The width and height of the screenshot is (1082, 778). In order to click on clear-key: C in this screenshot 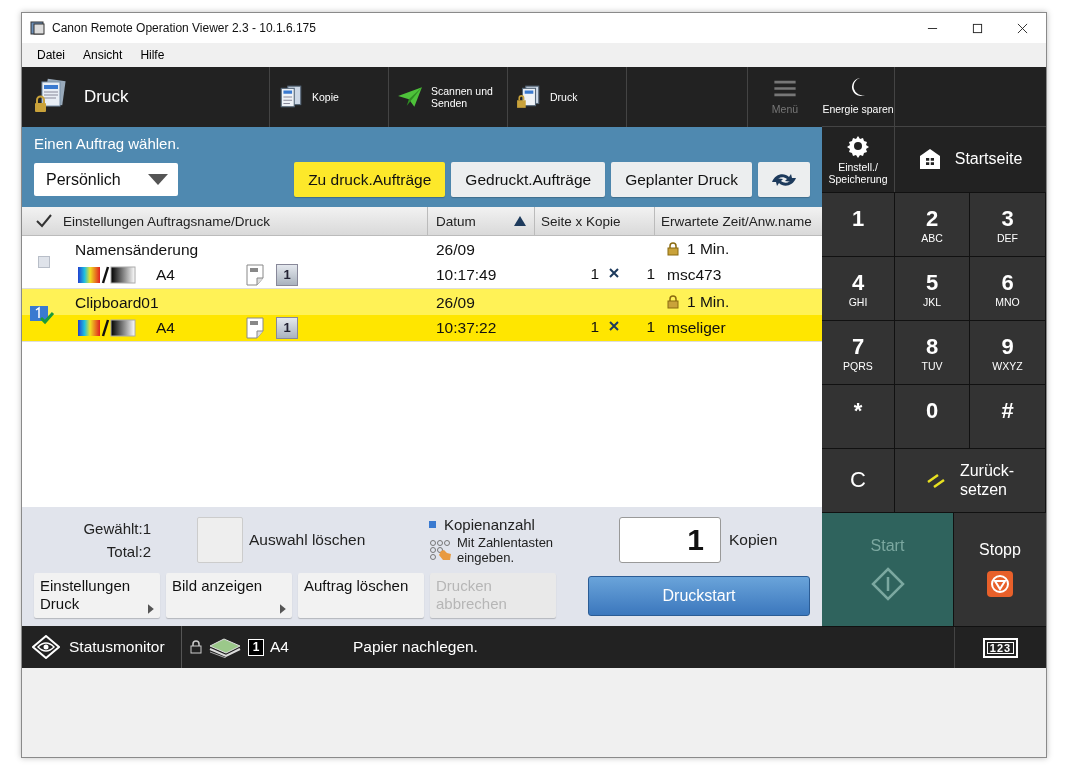, I will do `click(858, 480)`.